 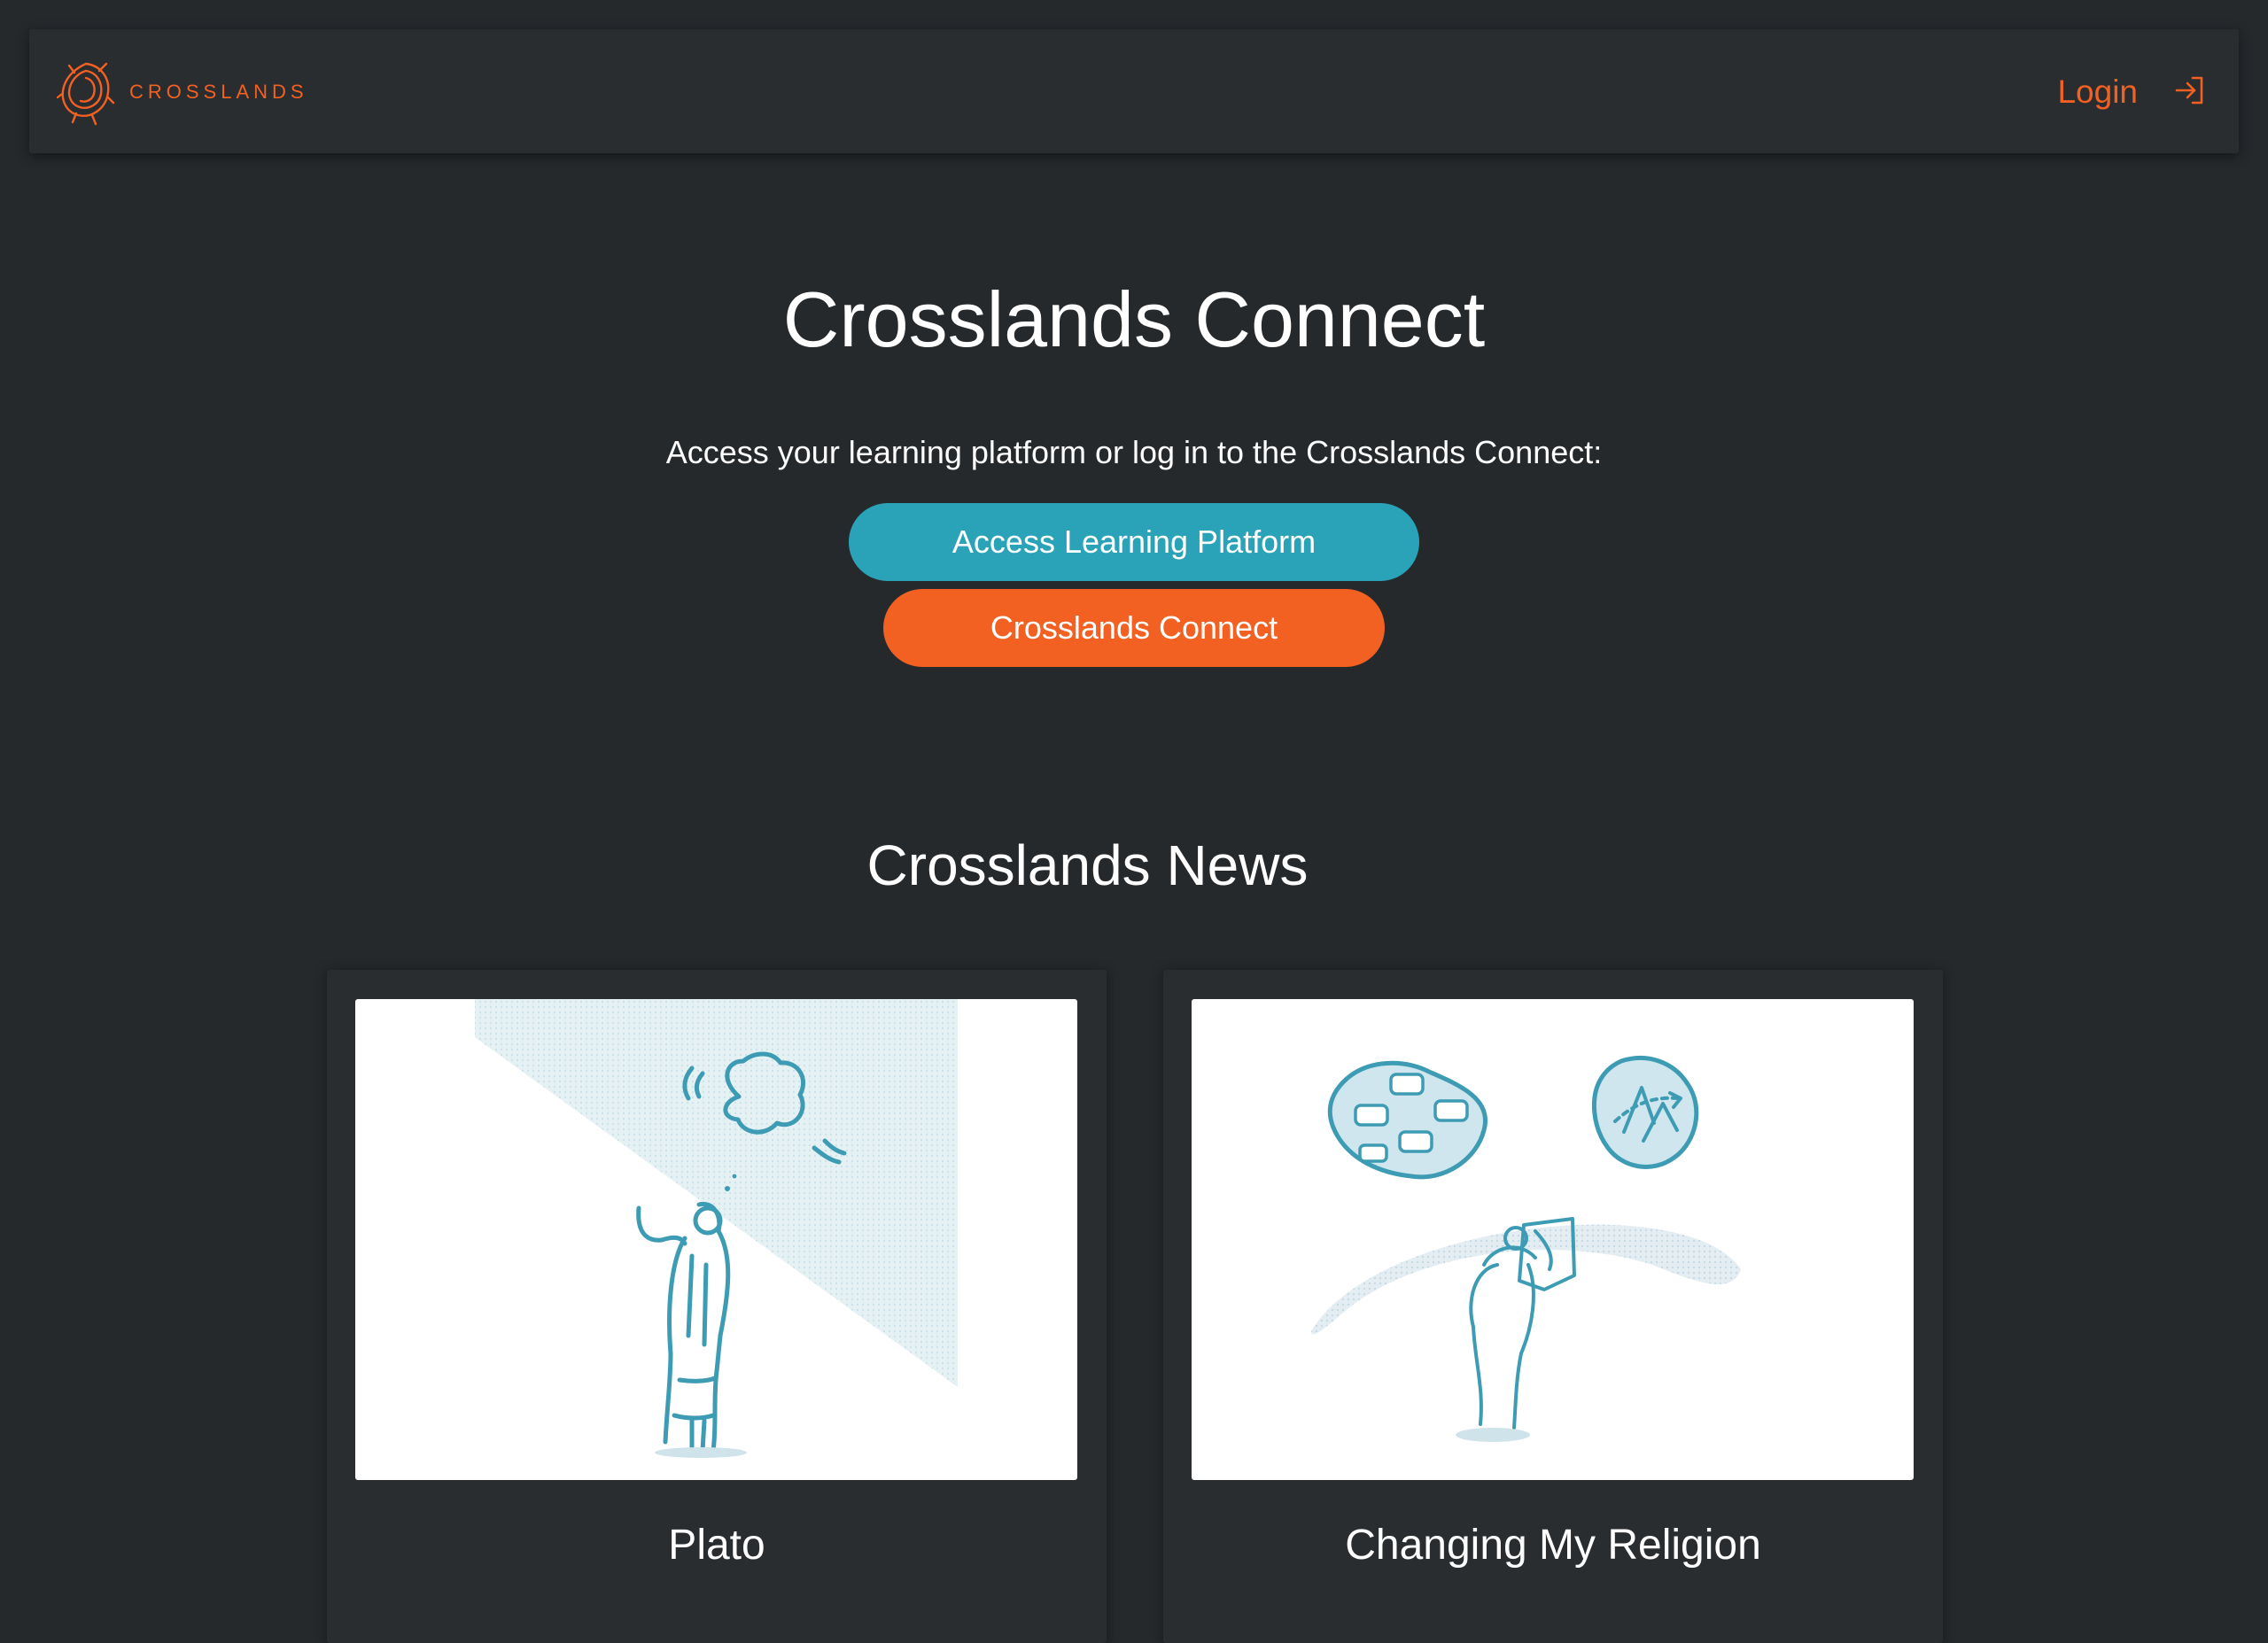 I want to click on plato-statue-illustration, so click(x=716, y=1239).